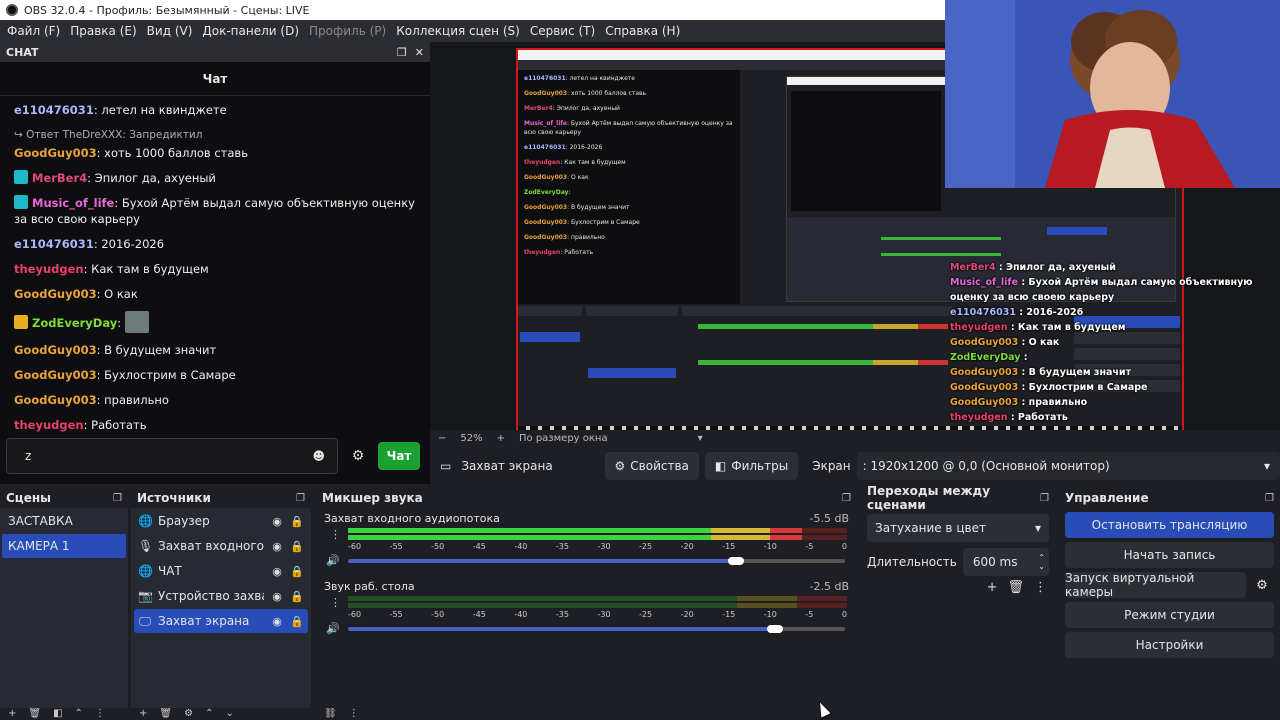 This screenshot has width=1280, height=720. I want to click on monitor-select: : 1920x1200 @ 0,0 (Основной монитор) ▾, so click(1068, 466).